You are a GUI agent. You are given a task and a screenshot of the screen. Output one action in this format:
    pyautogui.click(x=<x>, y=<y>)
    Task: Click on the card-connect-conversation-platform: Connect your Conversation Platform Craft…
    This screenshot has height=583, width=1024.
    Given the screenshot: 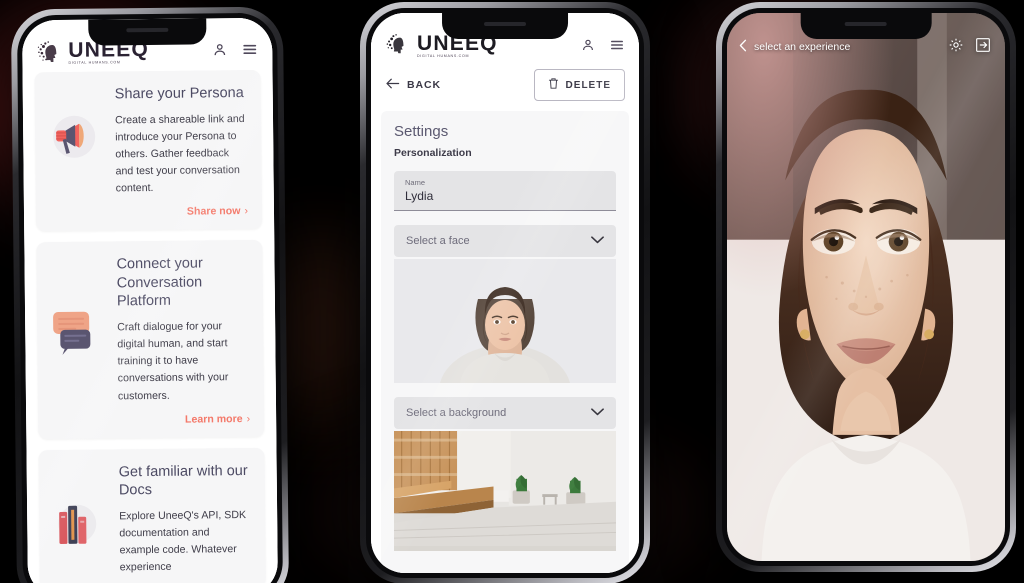 What is the action you would take?
    pyautogui.click(x=150, y=339)
    